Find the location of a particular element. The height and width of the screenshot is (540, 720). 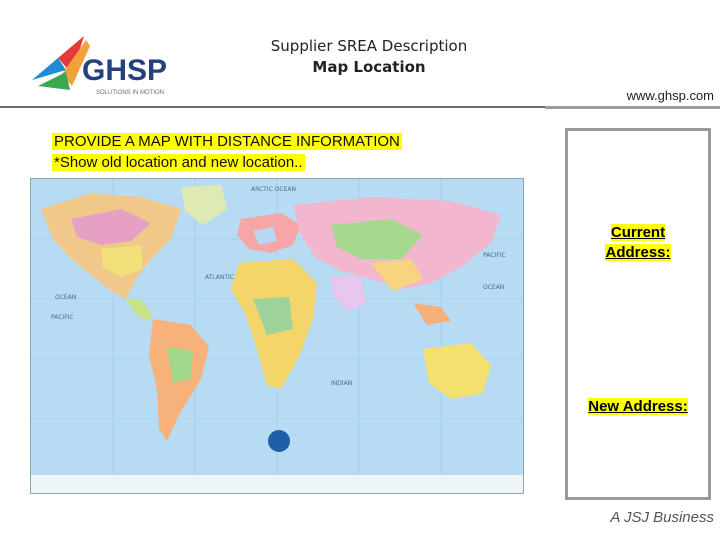

website-url: www.ghsp.com is located at coordinates (670, 95).